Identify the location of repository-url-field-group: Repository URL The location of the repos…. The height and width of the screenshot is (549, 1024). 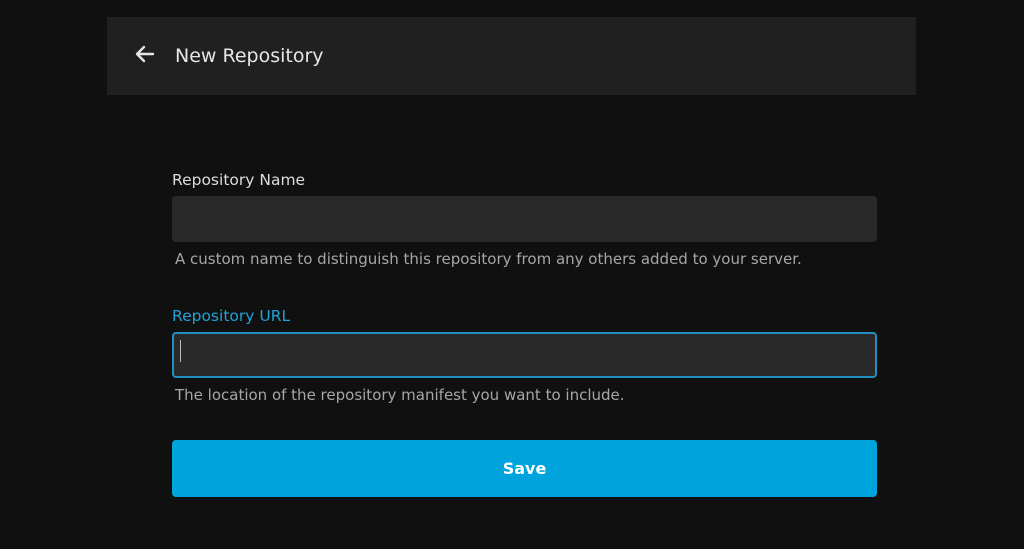
(524, 355).